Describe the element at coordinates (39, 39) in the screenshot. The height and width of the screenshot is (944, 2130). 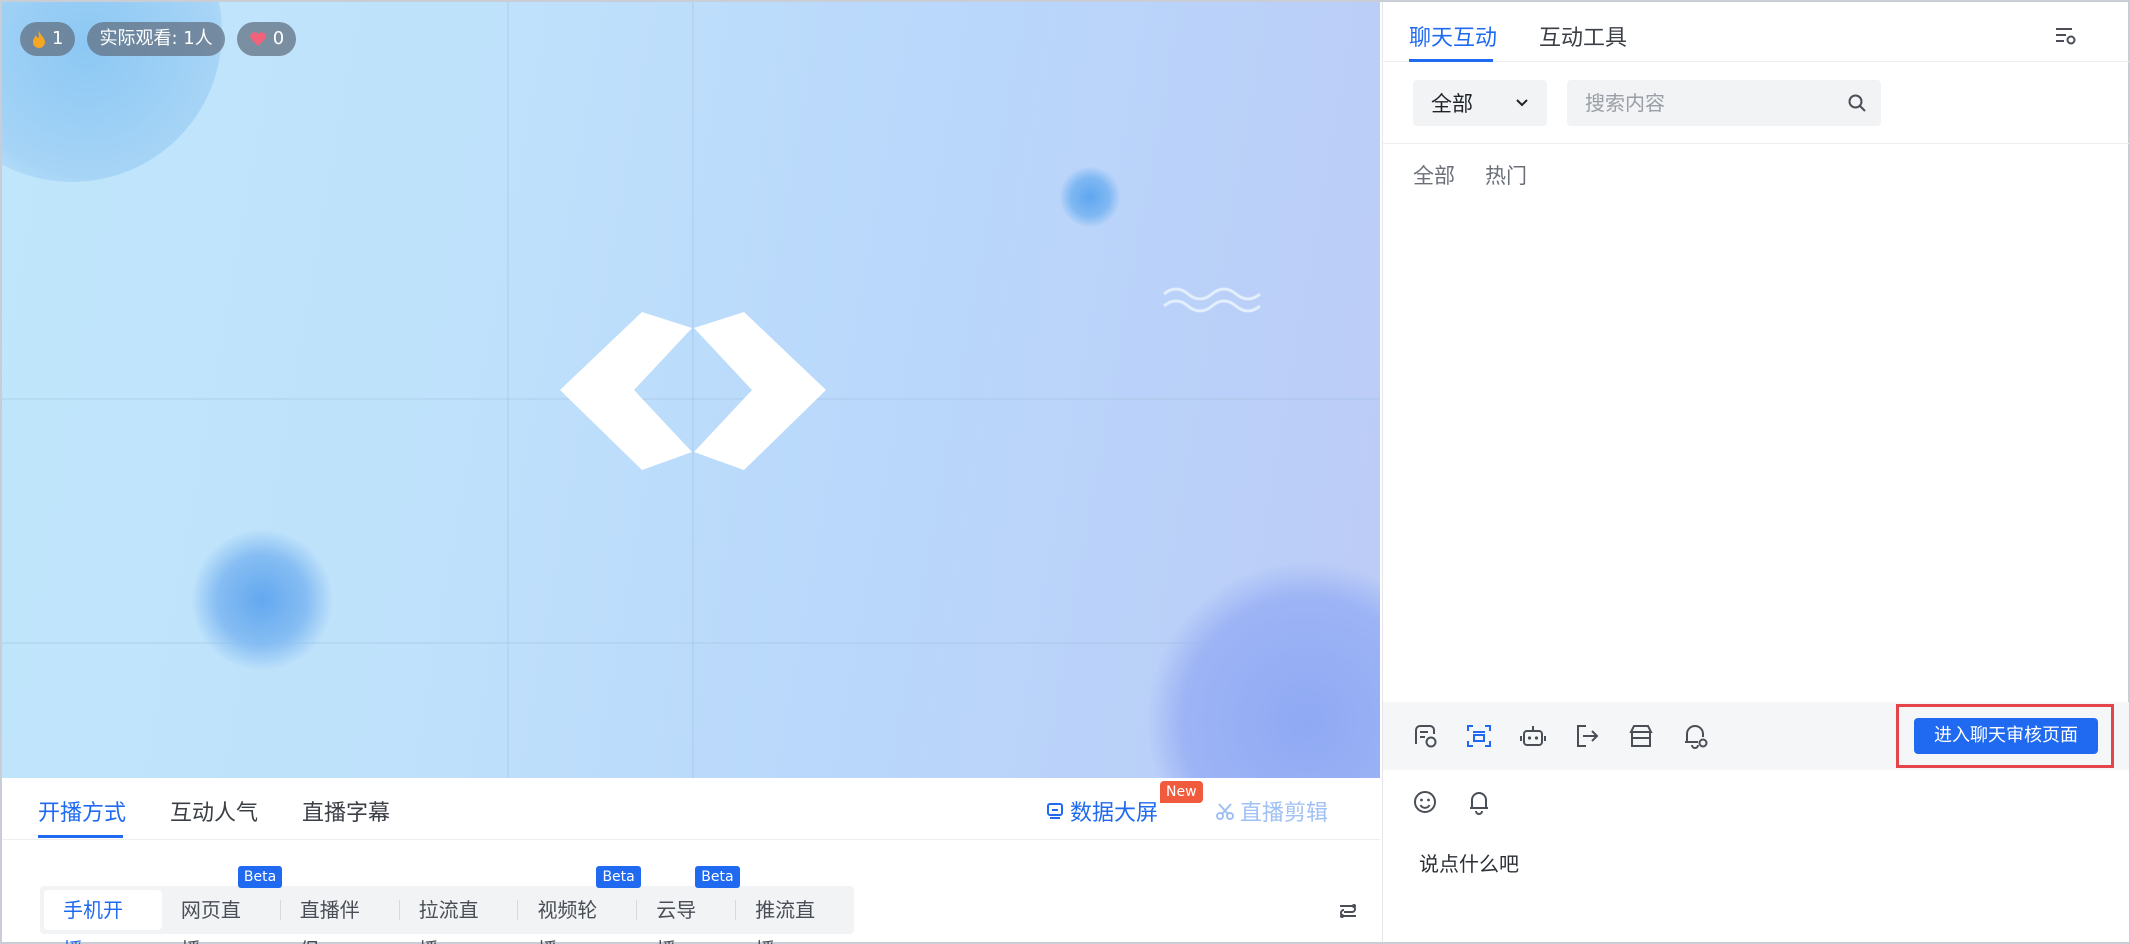
I see `flame-icon` at that location.